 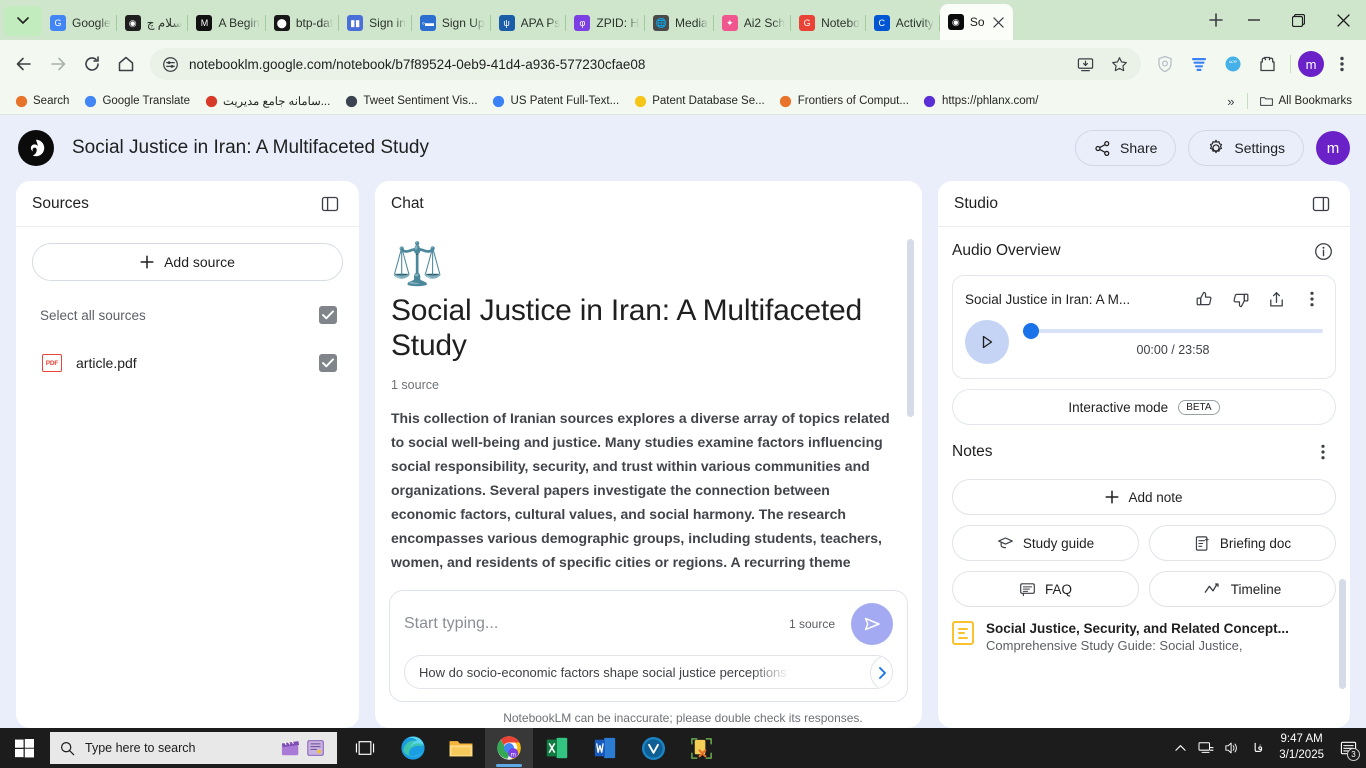 What do you see at coordinates (461, 748) in the screenshot?
I see `file-explorer-icon` at bounding box center [461, 748].